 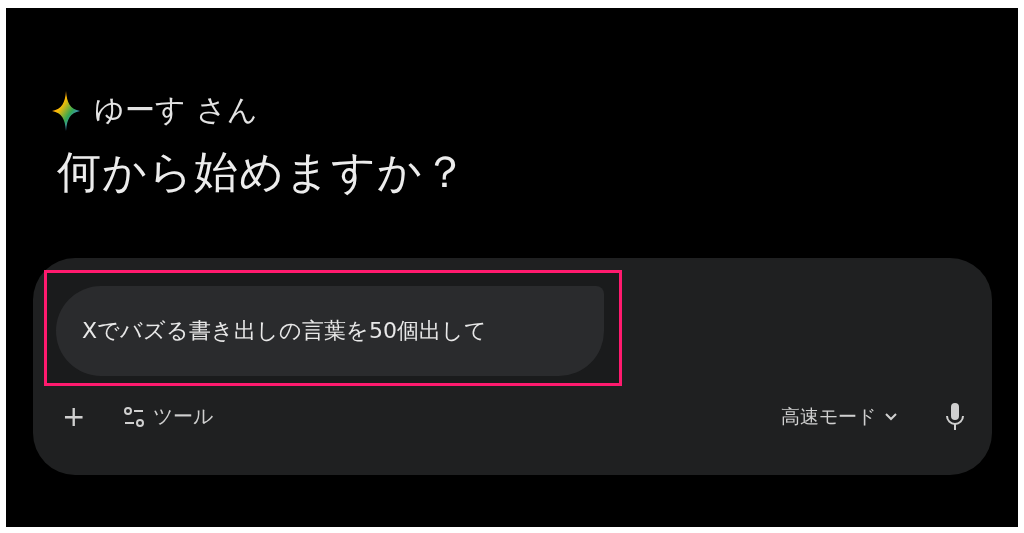 What do you see at coordinates (955, 416) in the screenshot?
I see `microphone-icon` at bounding box center [955, 416].